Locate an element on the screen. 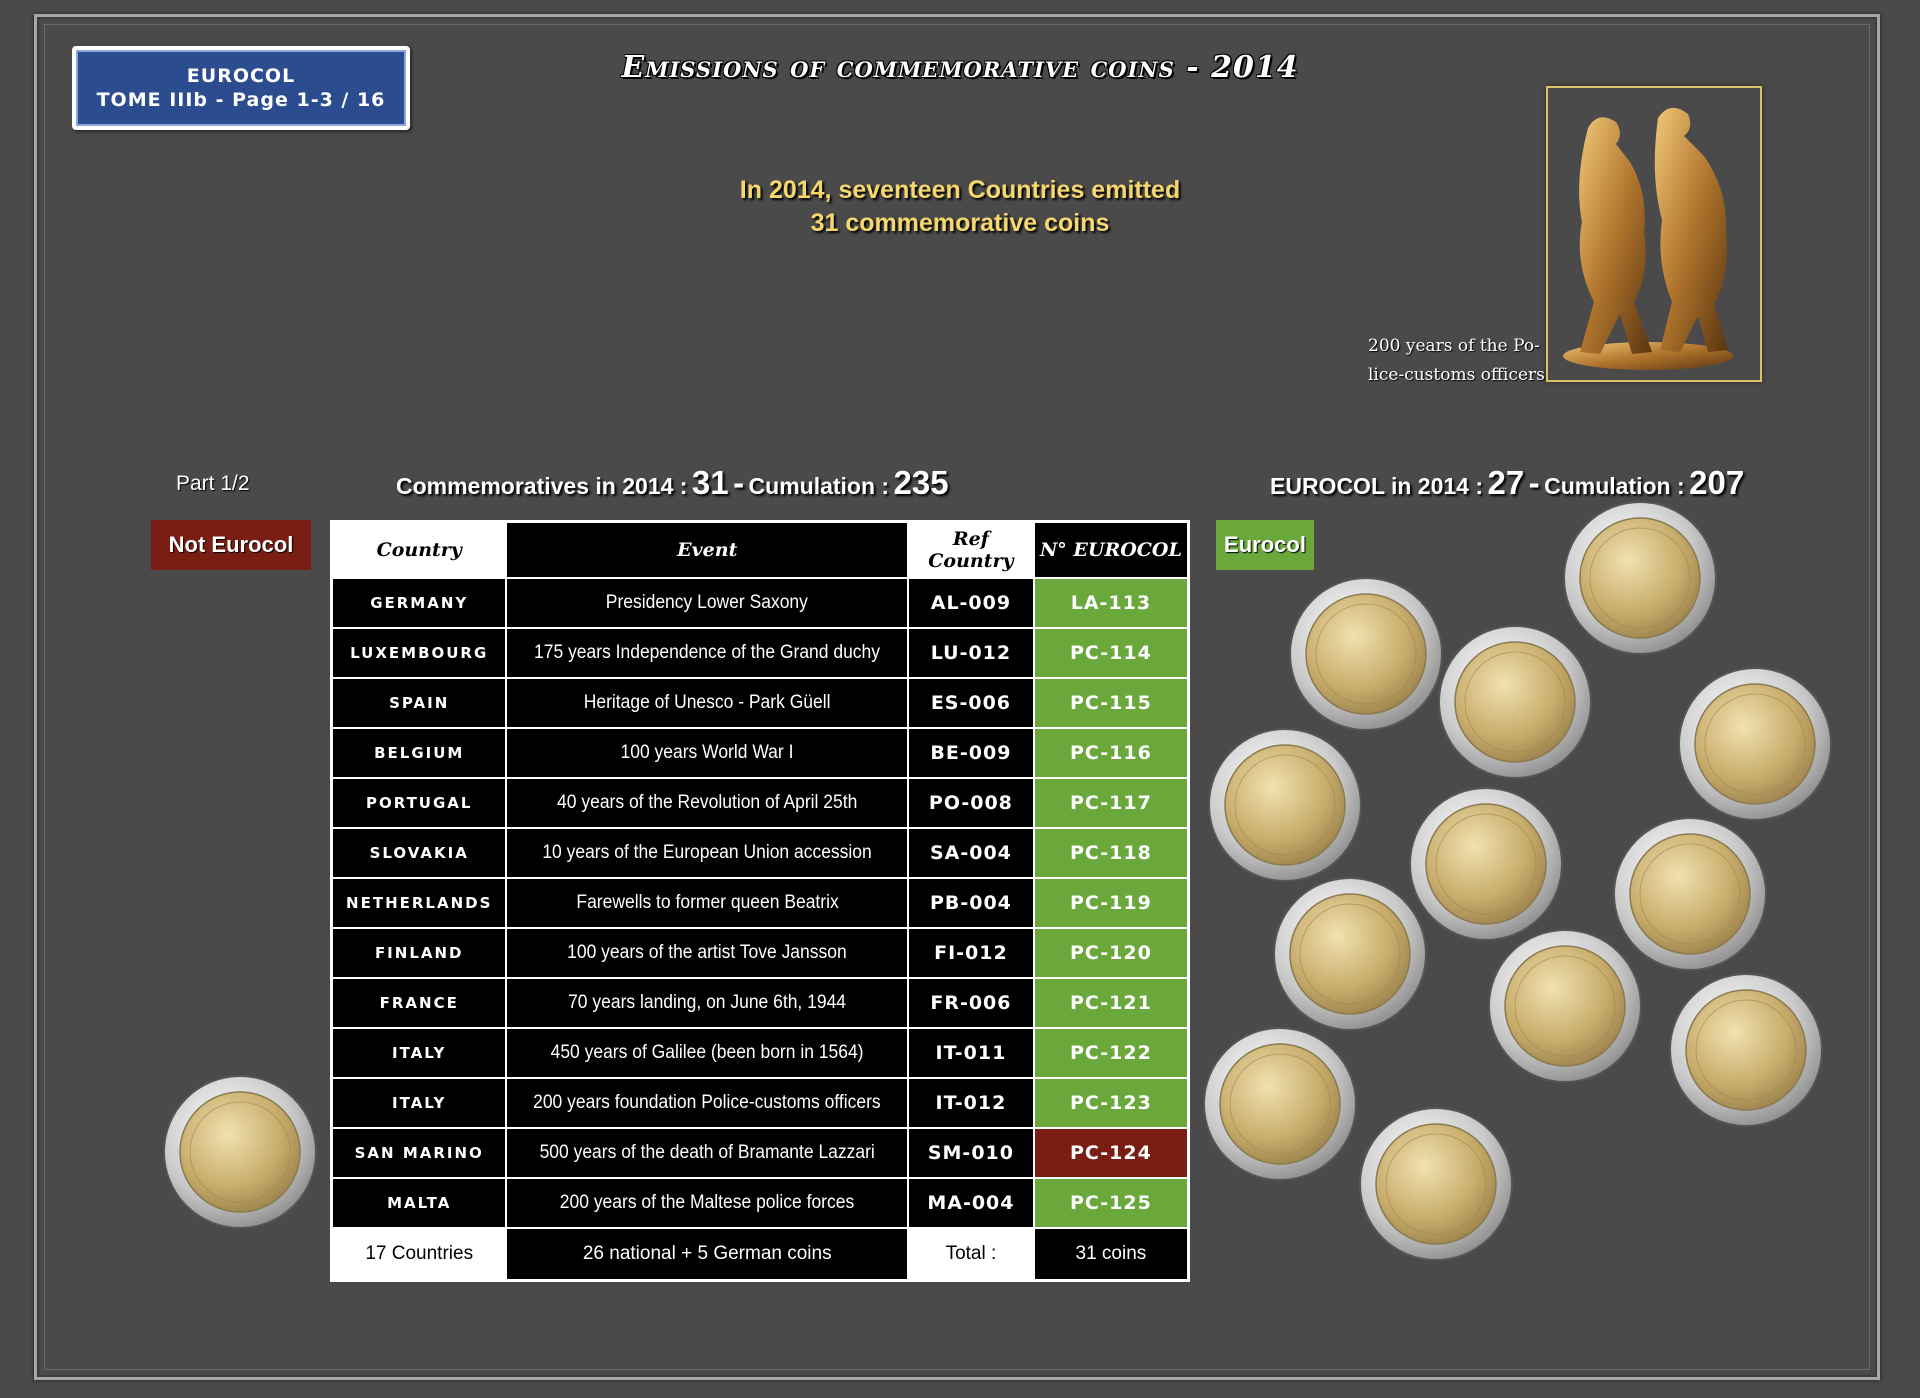  row-country: FRANCE is located at coordinates (419, 1003).